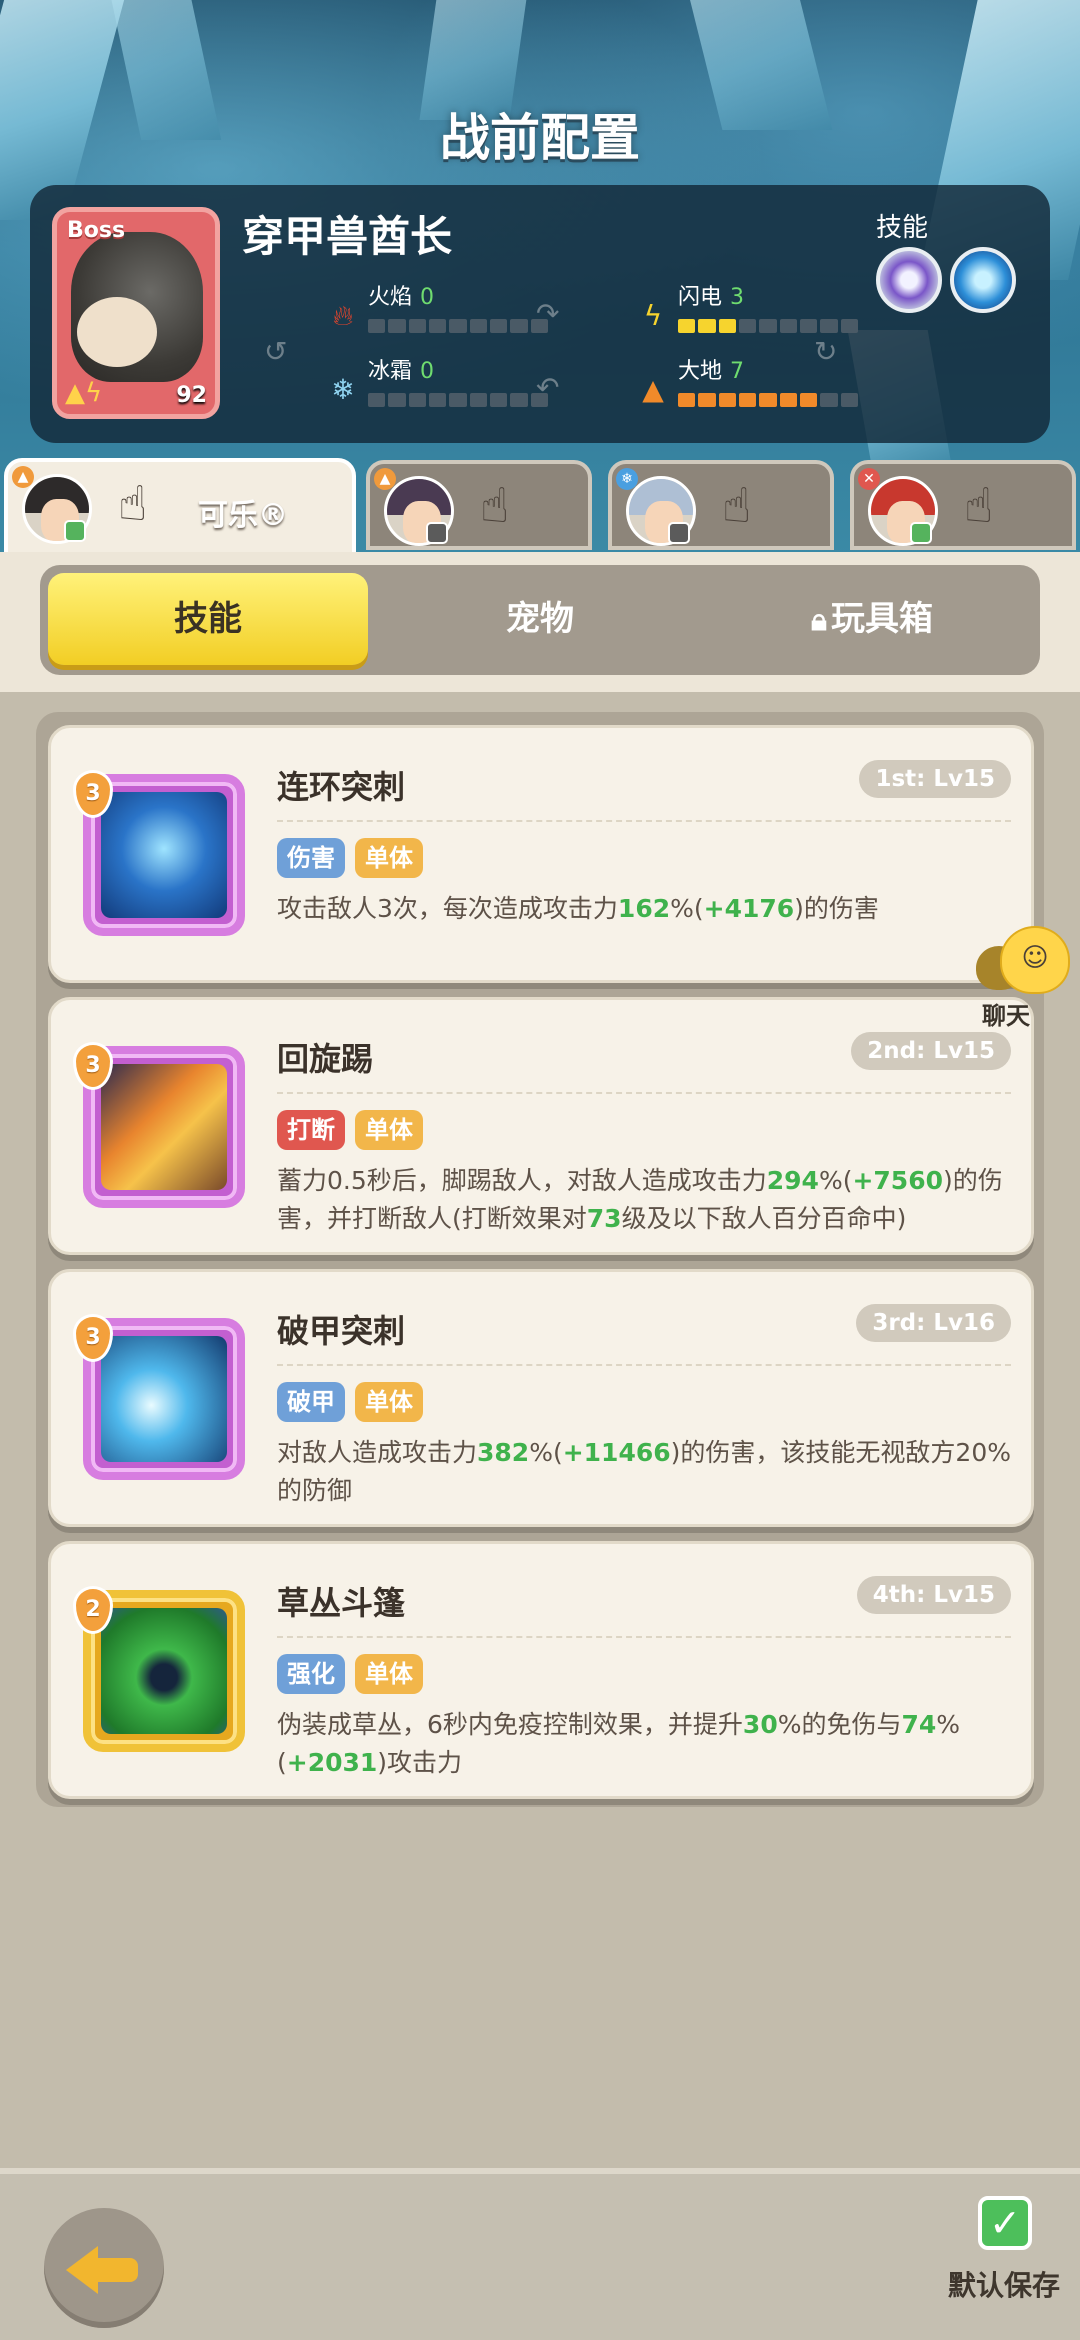 Image resolution: width=1080 pixels, height=2340 pixels. Describe the element at coordinates (548, 313) in the screenshot. I see `cycle-arrow-icon: ↷` at that location.